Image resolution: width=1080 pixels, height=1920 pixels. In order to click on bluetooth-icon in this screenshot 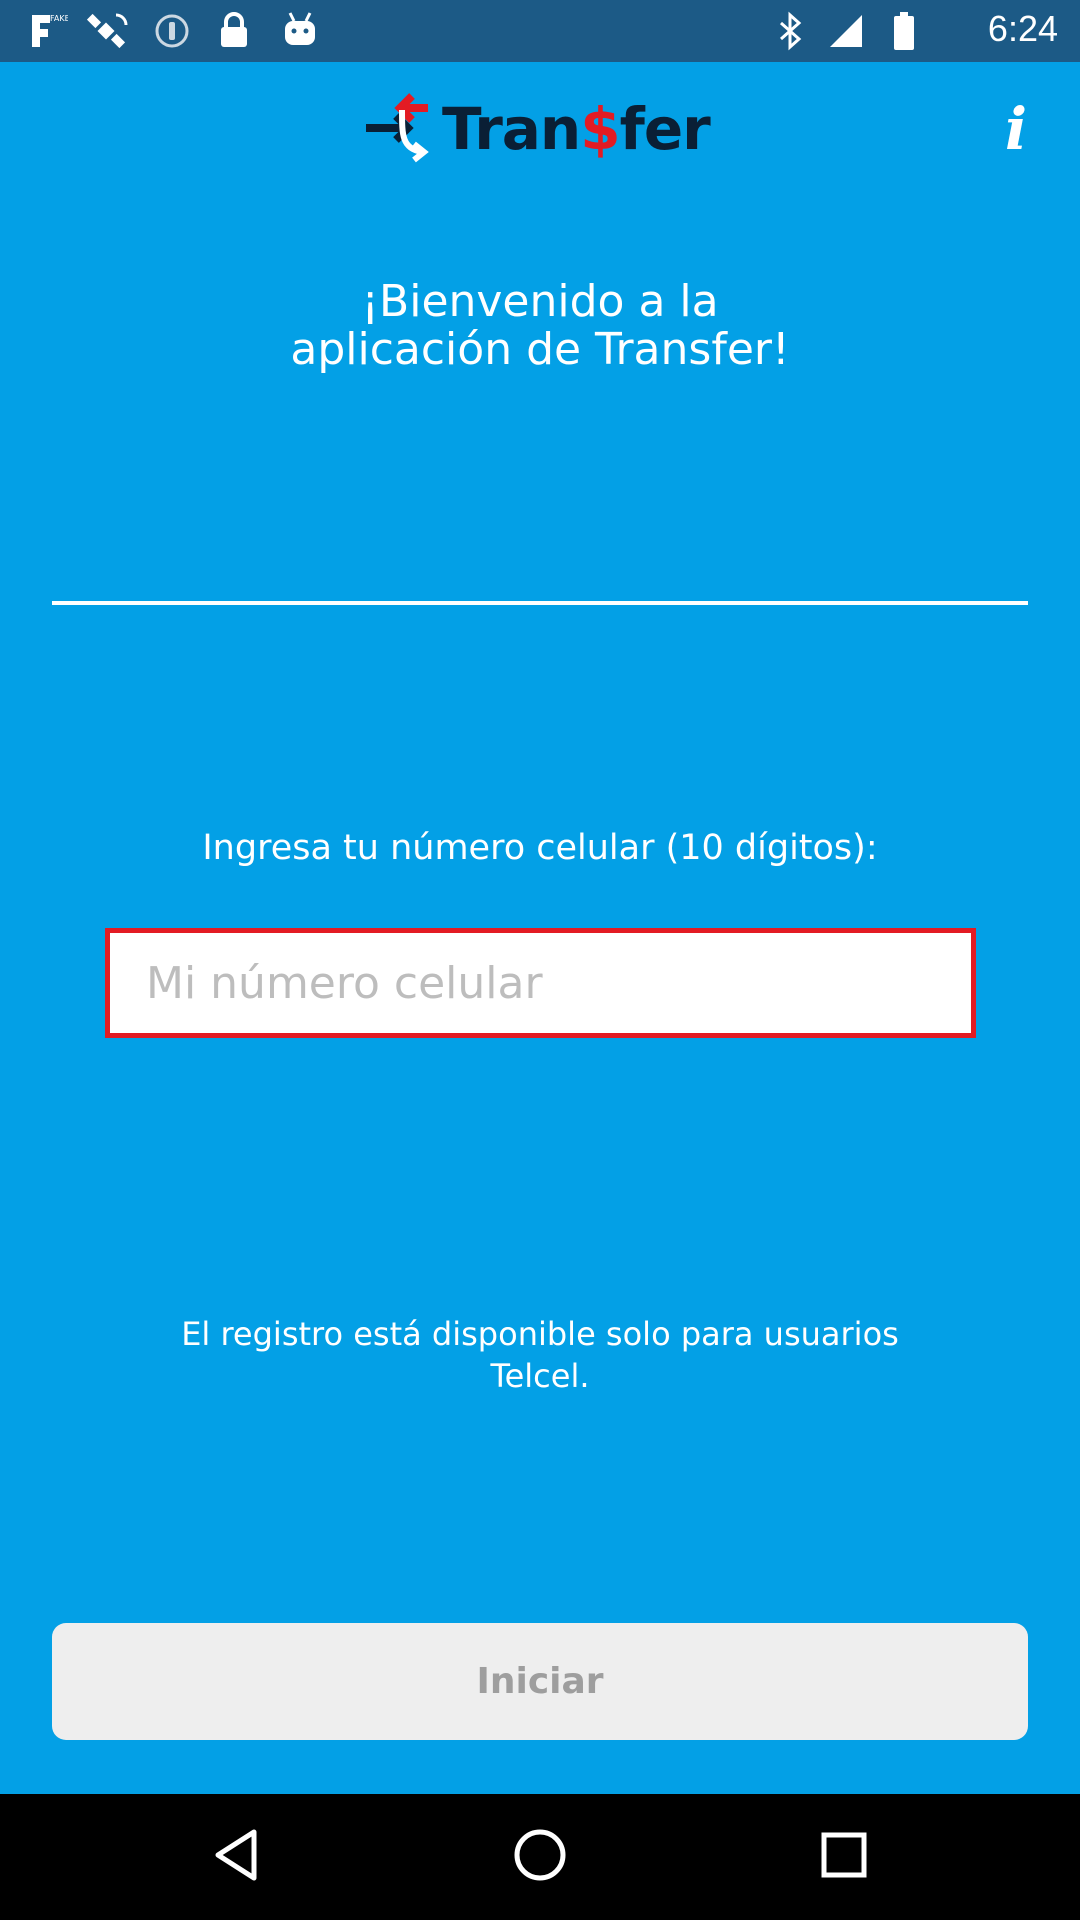, I will do `click(791, 31)`.